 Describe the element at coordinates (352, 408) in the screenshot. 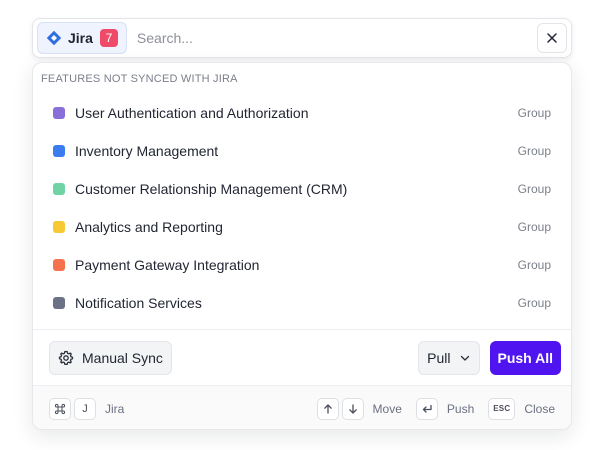

I see `arrow-down-icon` at that location.